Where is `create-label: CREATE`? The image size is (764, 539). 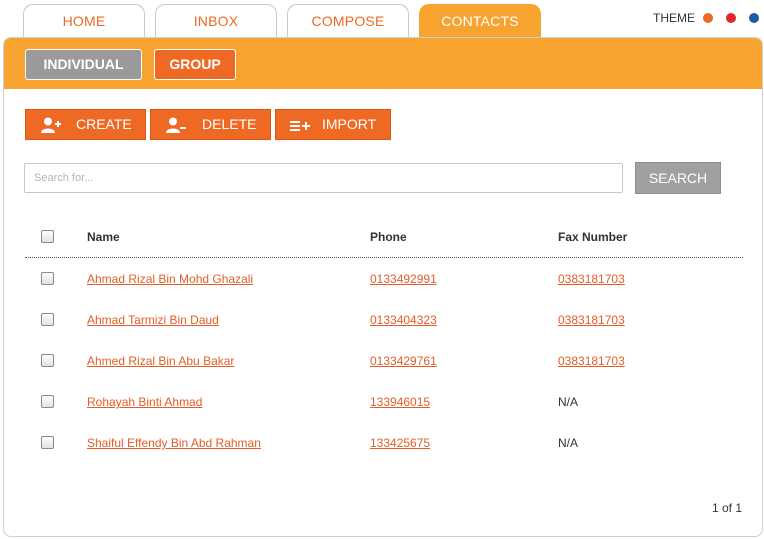 create-label: CREATE is located at coordinates (104, 124).